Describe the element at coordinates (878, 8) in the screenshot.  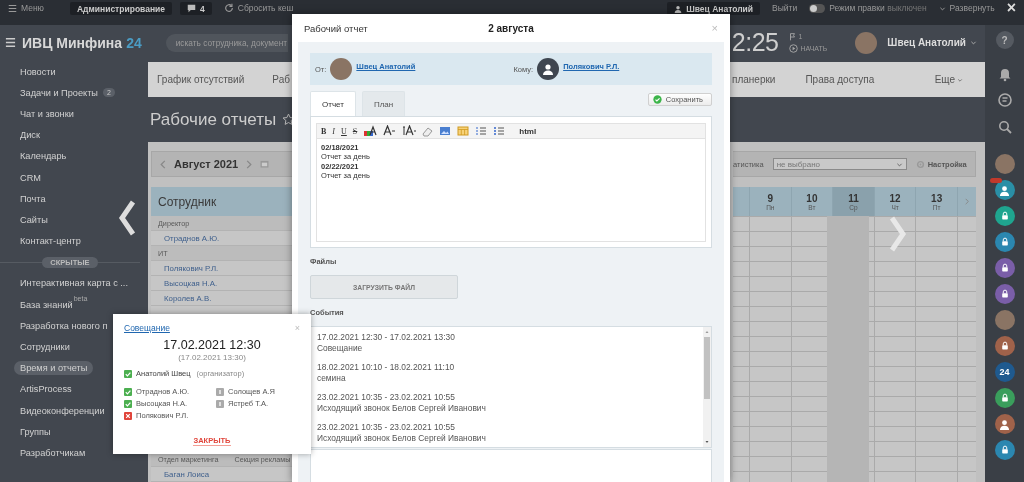
I see `edit-mode-label: Режим правки выключен` at that location.